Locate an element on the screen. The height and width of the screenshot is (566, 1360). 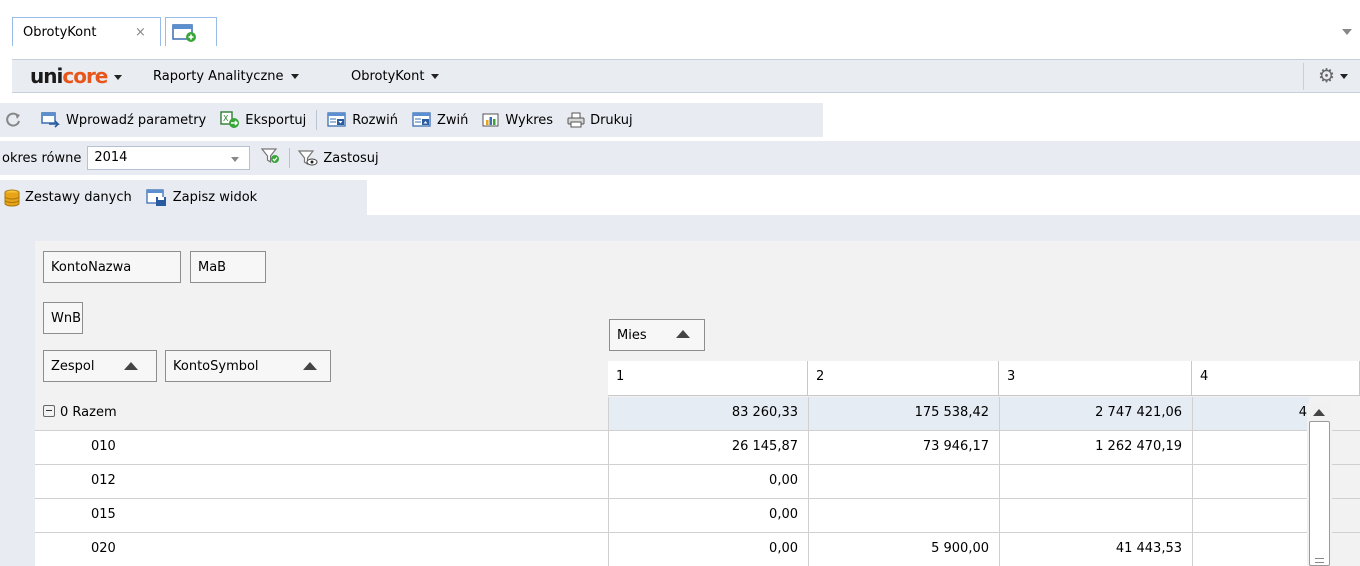
column-header-4: 4 is located at coordinates (1276, 378).